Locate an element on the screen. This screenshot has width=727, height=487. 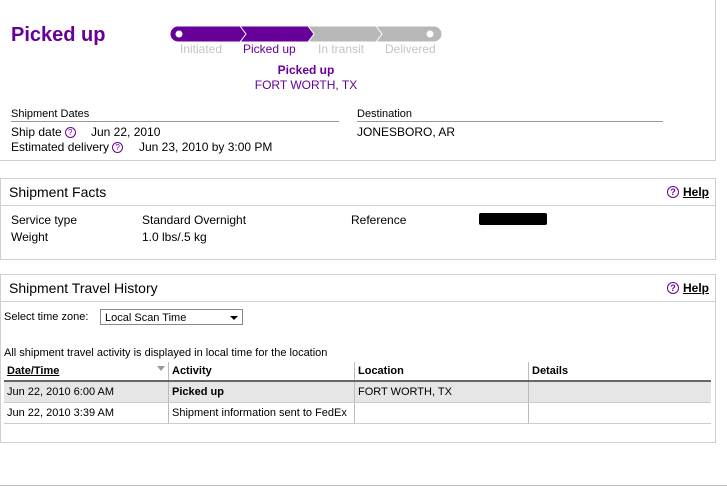
estimated-delivery-label: Estimated delivery is located at coordinates (60, 147).